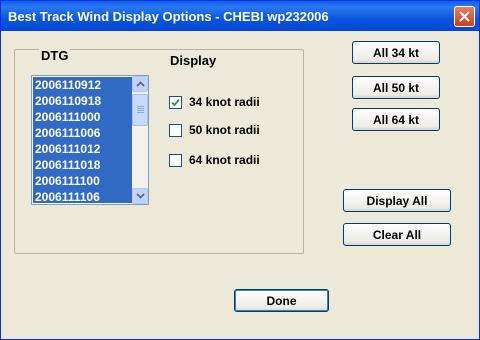 The image size is (480, 340). Describe the element at coordinates (281, 300) in the screenshot. I see `done-button: Done` at that location.